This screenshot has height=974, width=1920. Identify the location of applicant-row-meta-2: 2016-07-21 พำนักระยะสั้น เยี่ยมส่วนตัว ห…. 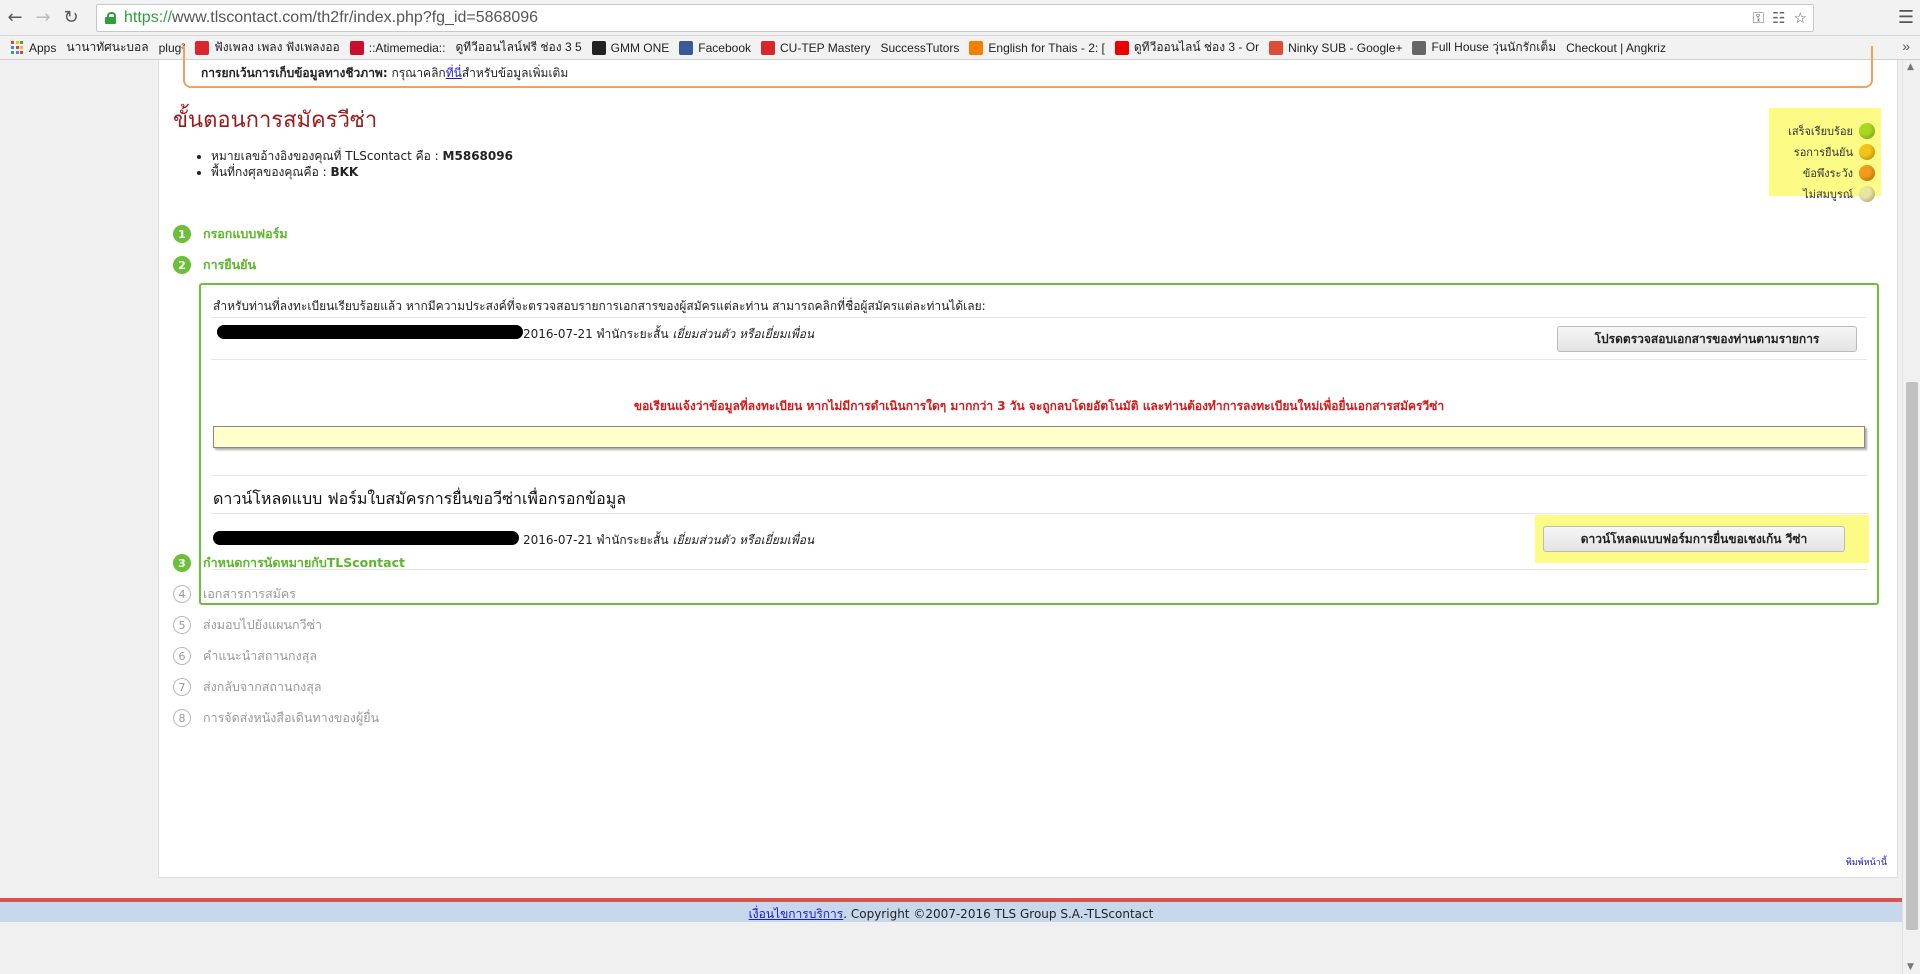
(669, 540).